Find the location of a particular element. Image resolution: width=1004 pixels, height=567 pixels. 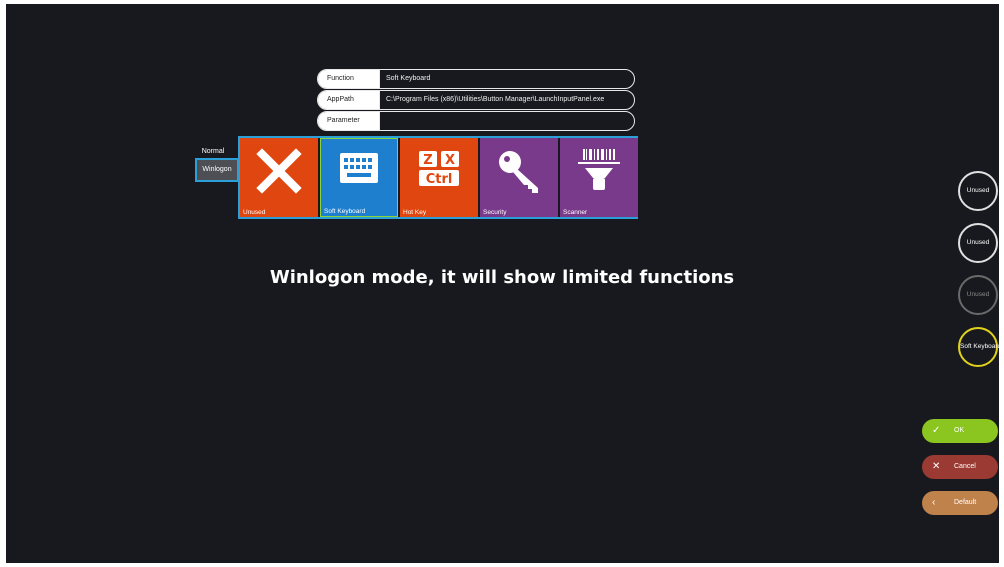

slot-4: Soft Keyboard is located at coordinates (979, 347).